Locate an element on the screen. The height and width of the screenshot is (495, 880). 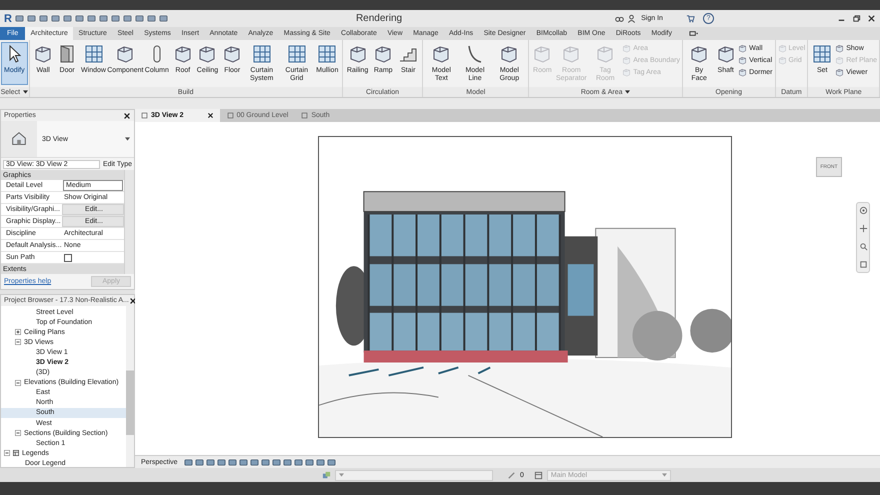
pencil-icon is located at coordinates (511, 475).